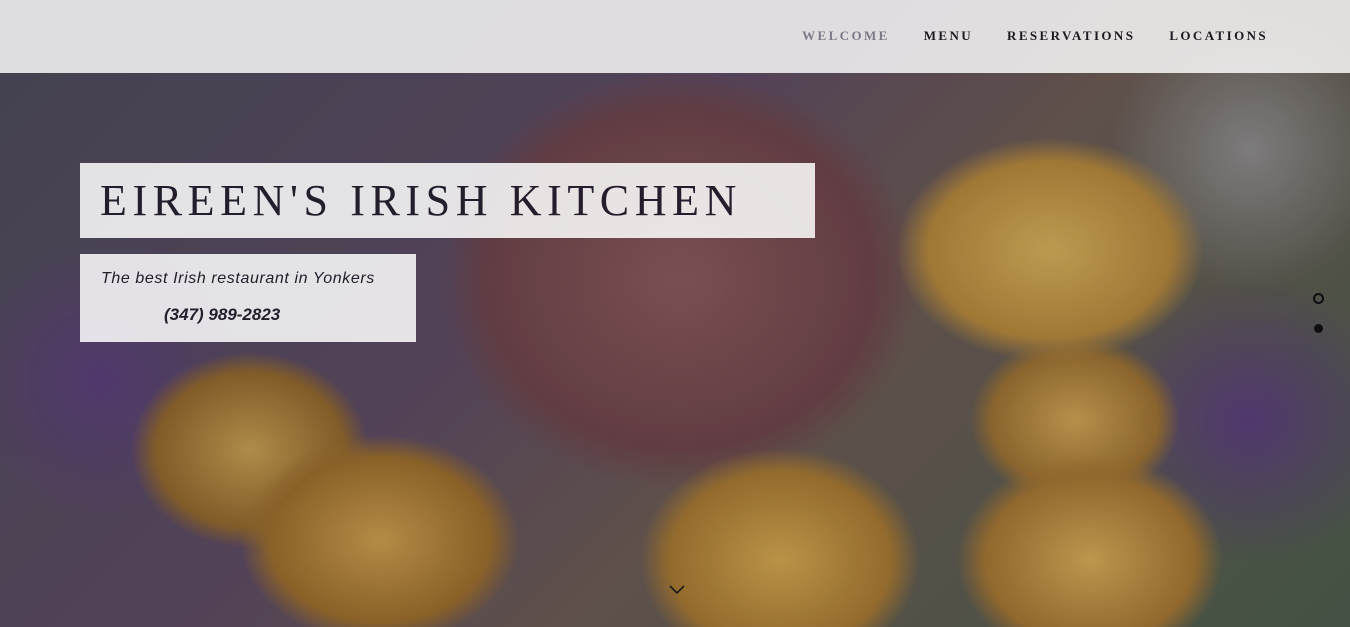  I want to click on nav-menu: MENU, so click(948, 36).